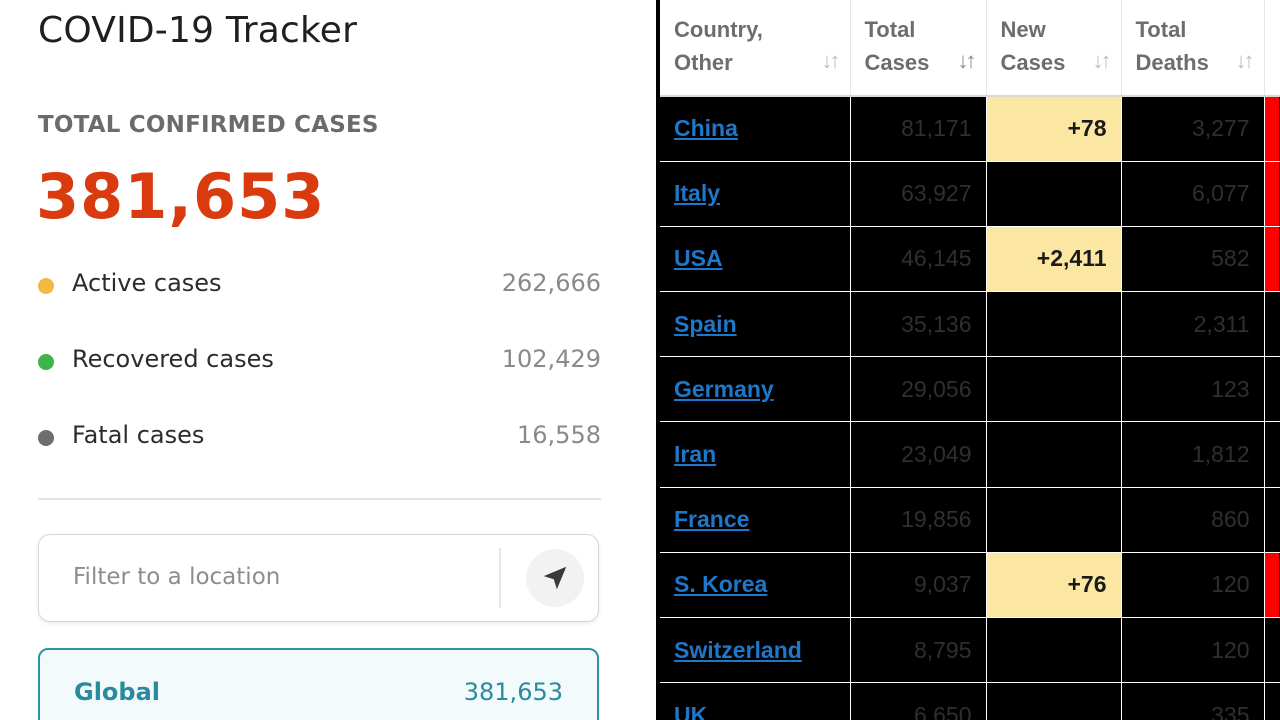 Image resolution: width=1280 pixels, height=720 pixels. Describe the element at coordinates (283, 577) in the screenshot. I see `location-filter-input` at that location.